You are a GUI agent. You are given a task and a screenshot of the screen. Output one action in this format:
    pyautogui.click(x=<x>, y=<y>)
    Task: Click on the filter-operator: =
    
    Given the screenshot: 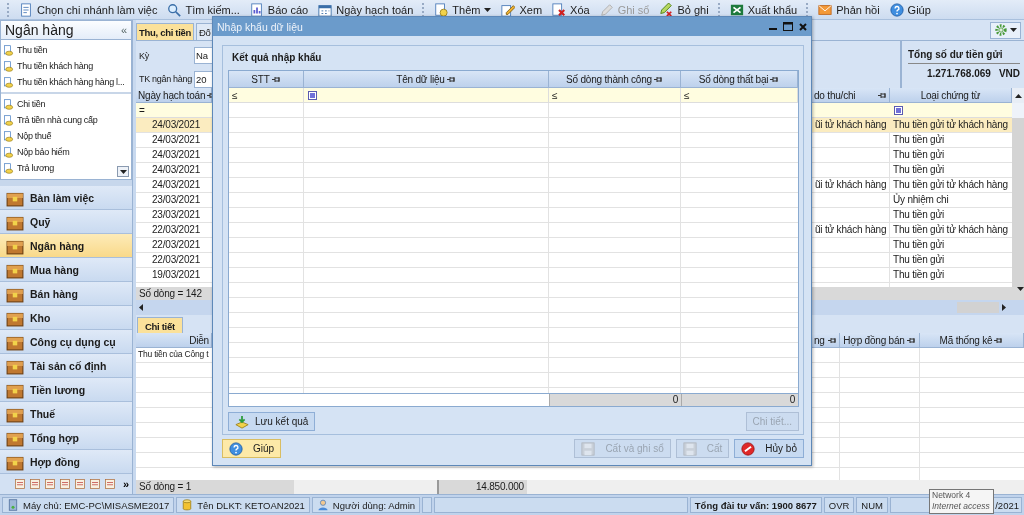 What is the action you would take?
    pyautogui.click(x=142, y=110)
    